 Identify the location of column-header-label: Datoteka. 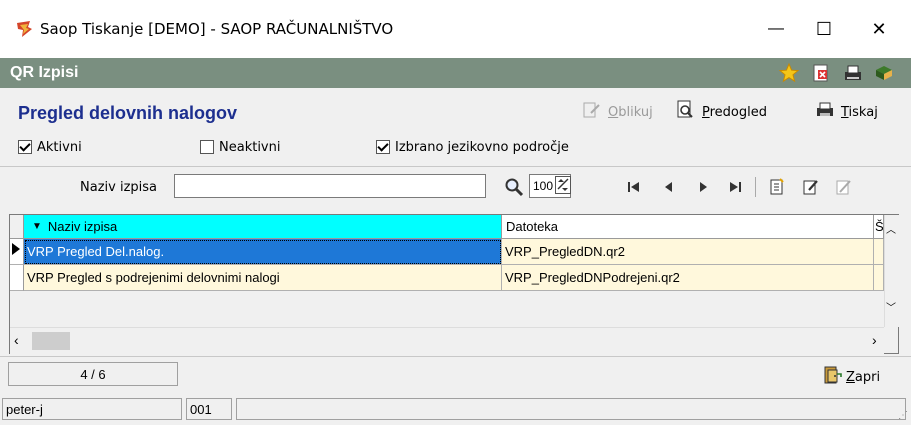
(532, 226).